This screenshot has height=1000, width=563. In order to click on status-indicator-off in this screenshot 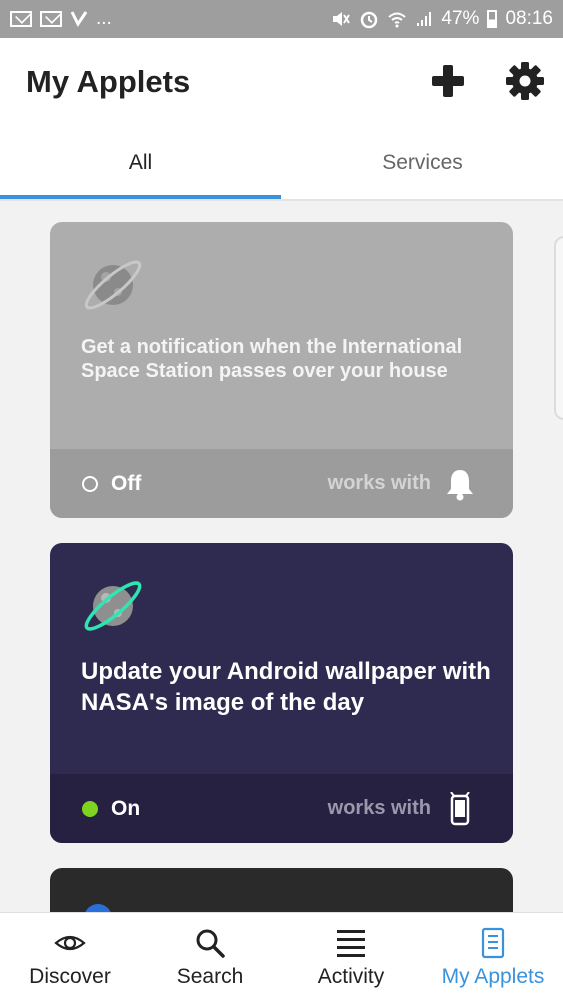, I will do `click(90, 483)`.